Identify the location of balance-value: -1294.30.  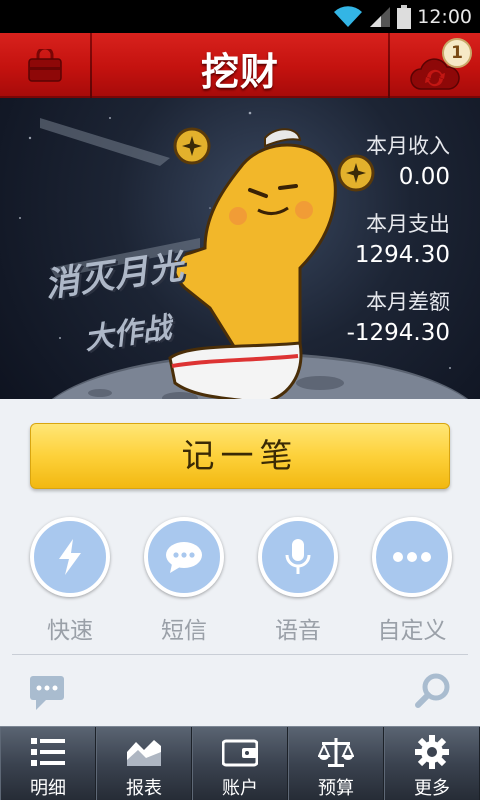
(398, 333).